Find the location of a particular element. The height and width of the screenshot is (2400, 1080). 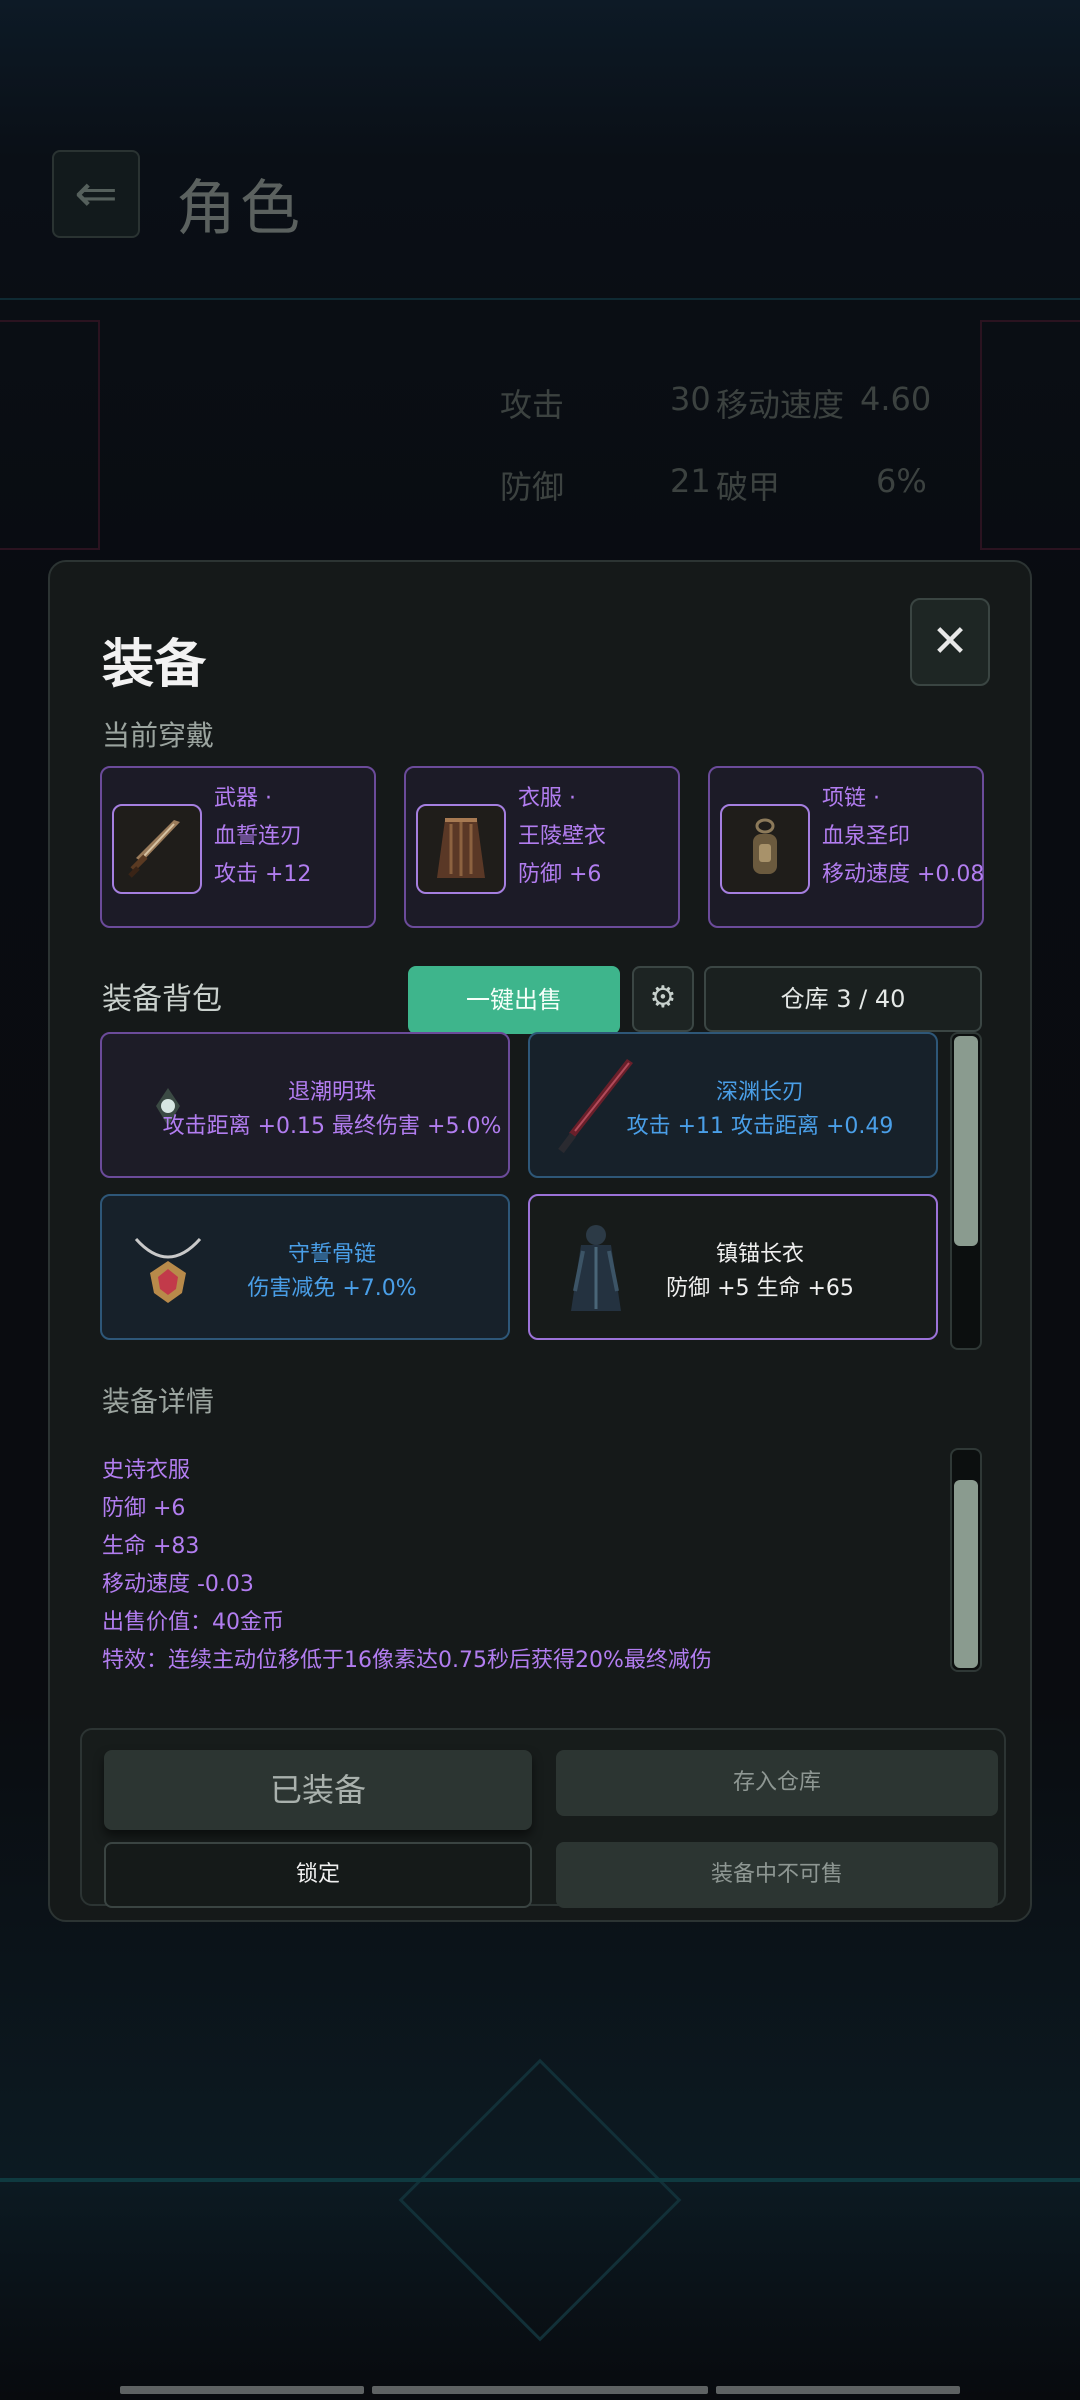

storage-button: 仓库 3 / 40 is located at coordinates (843, 999).